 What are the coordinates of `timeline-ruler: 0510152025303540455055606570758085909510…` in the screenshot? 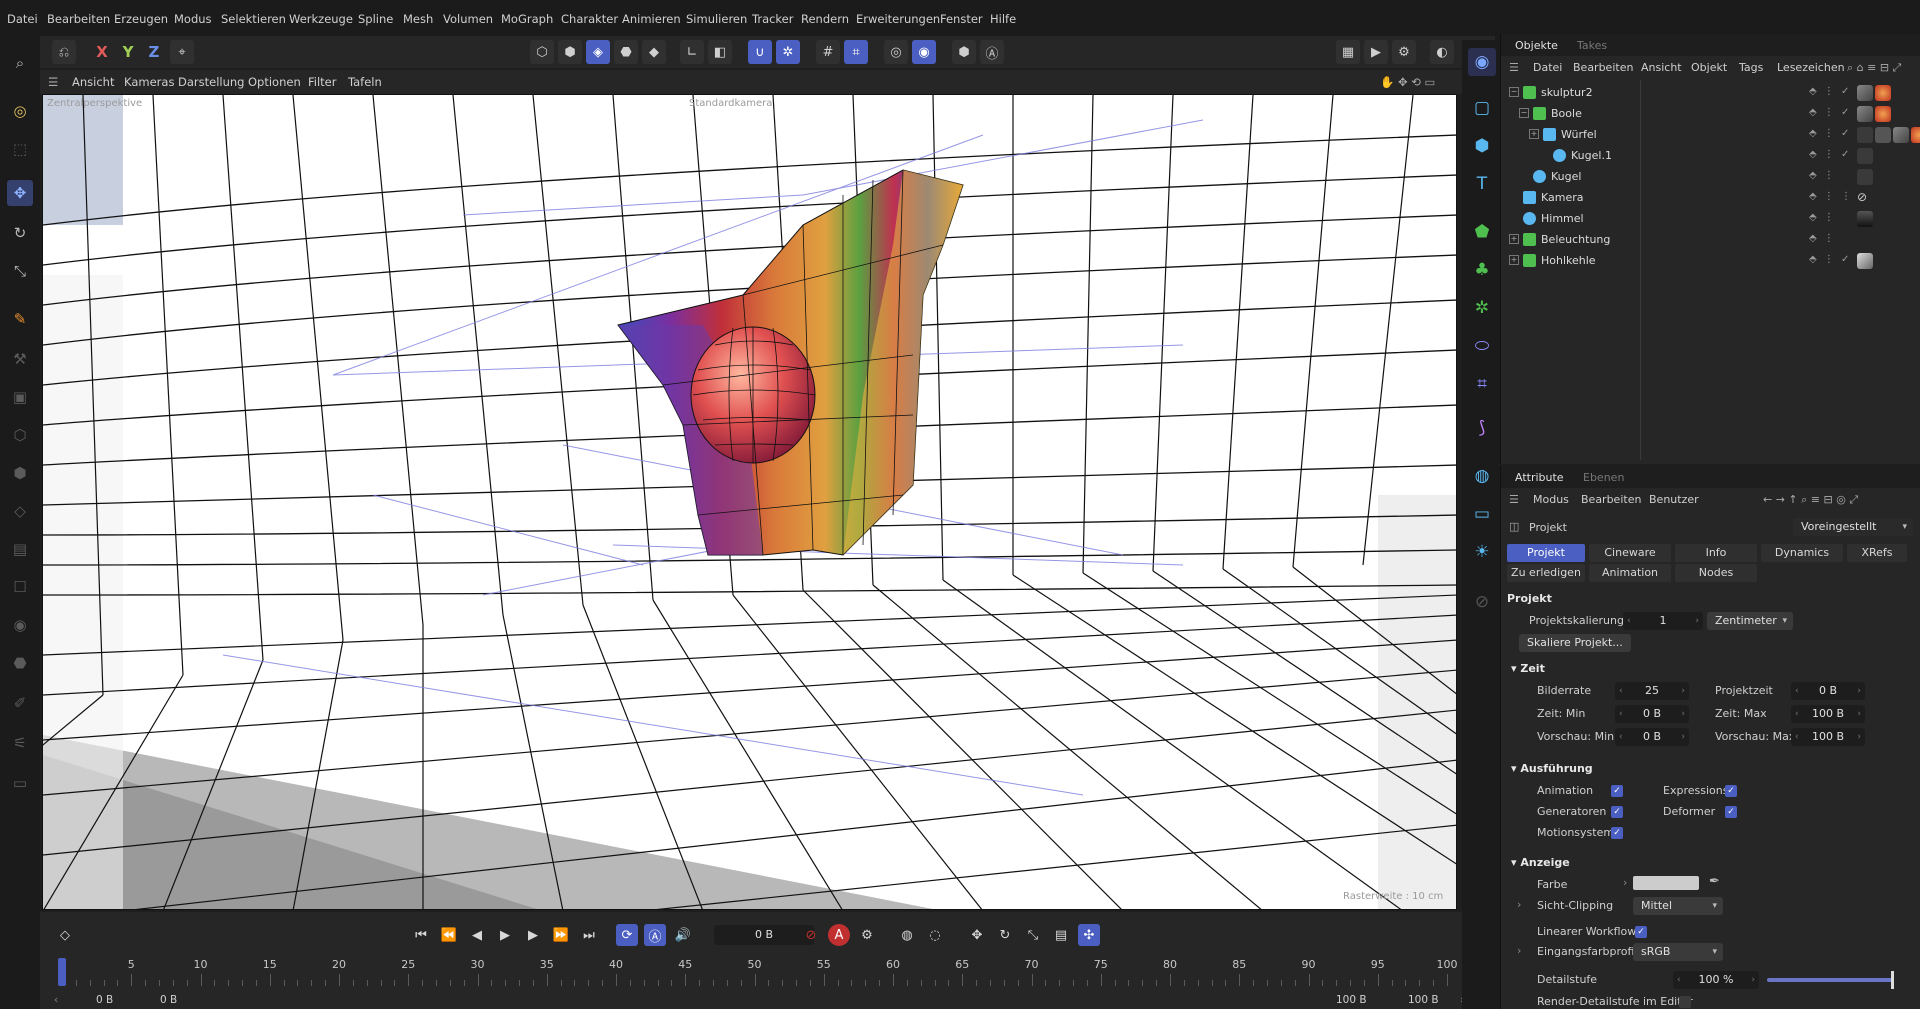 It's located at (758, 973).